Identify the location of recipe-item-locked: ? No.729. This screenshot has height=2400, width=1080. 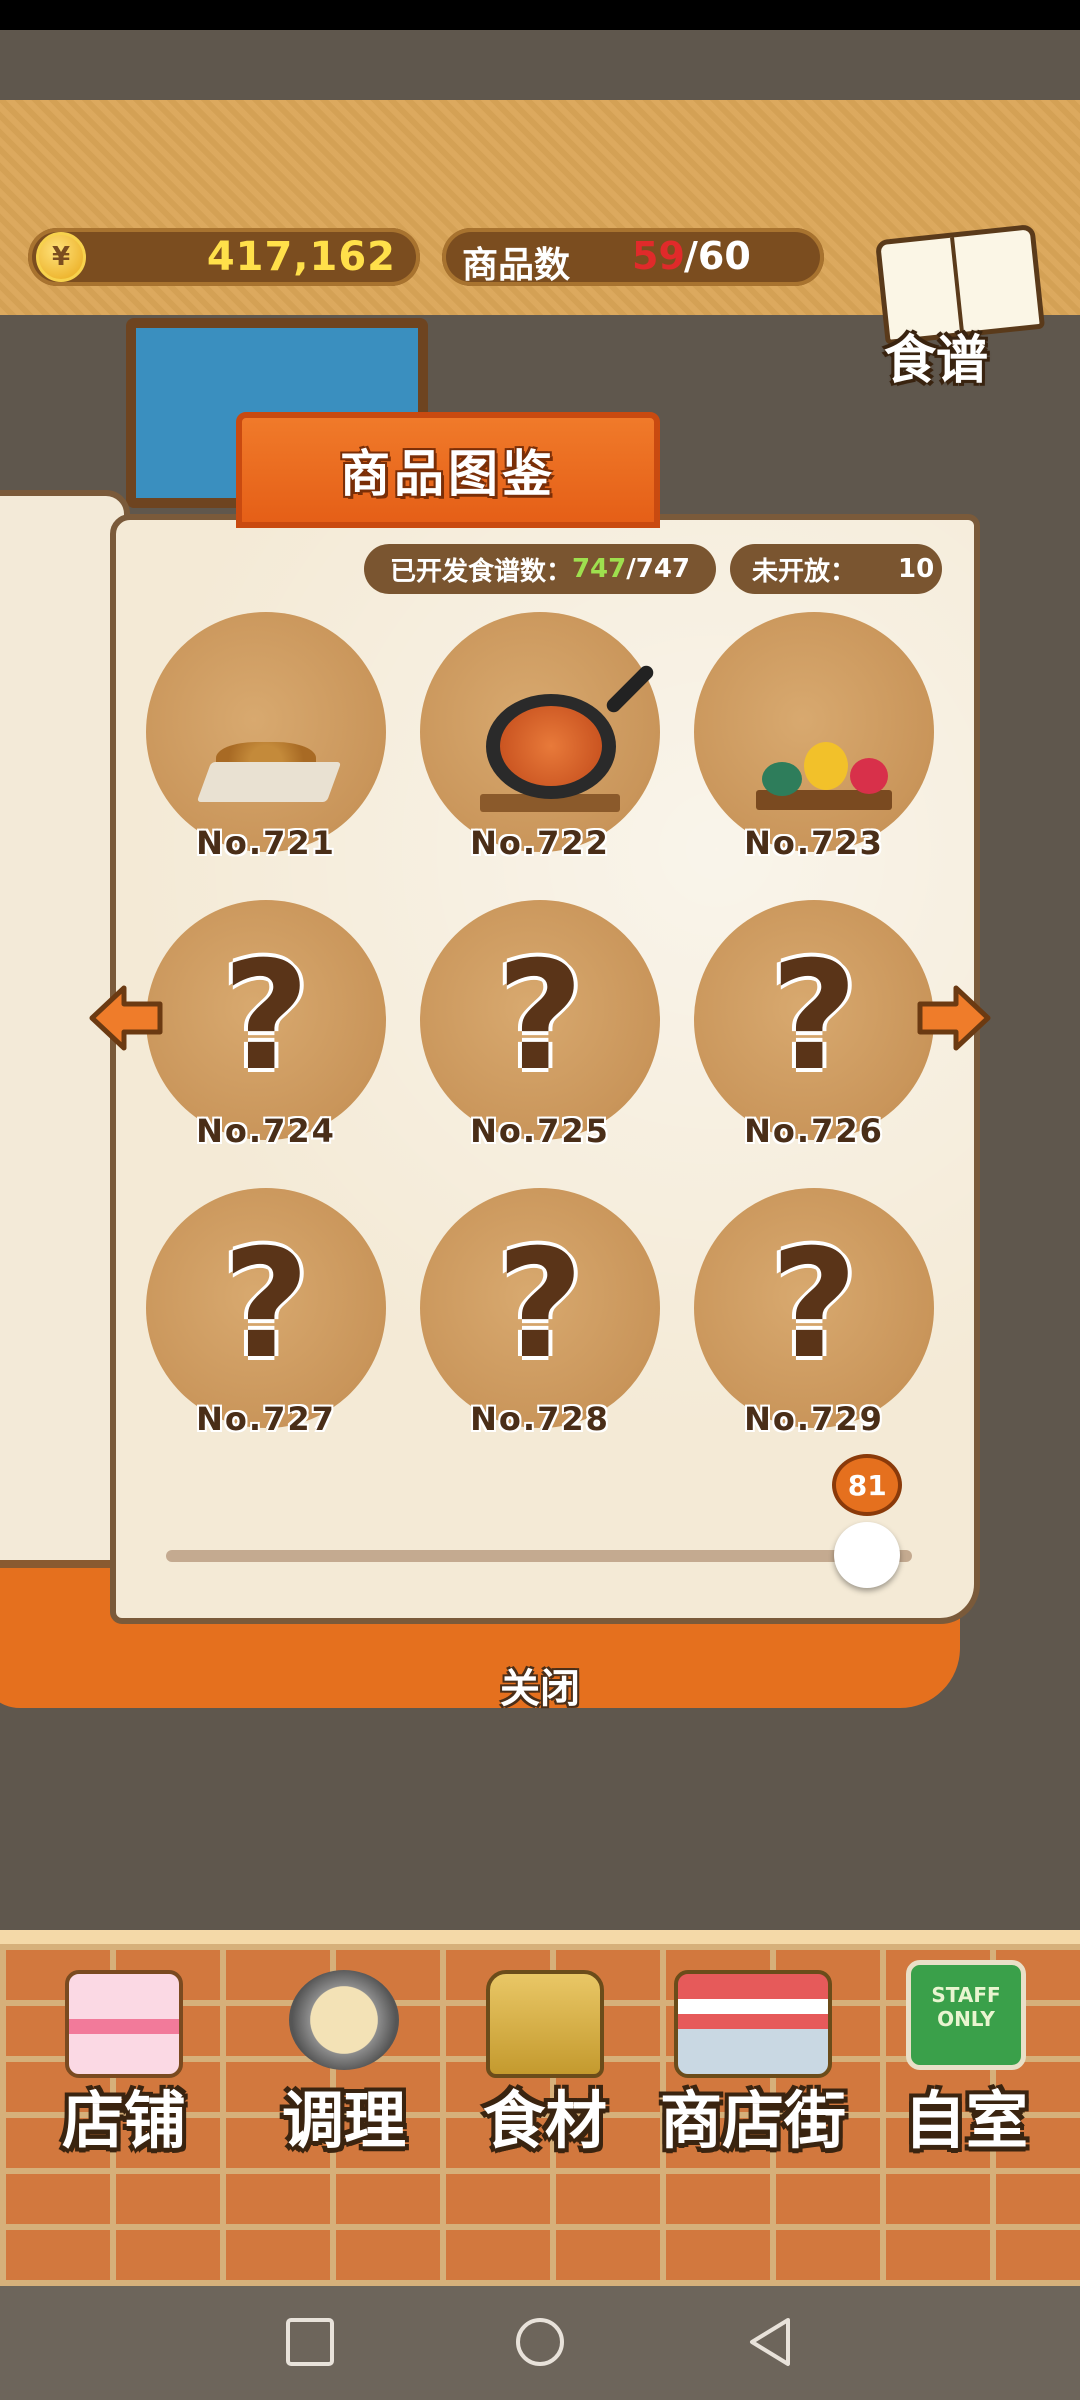
(819, 1323).